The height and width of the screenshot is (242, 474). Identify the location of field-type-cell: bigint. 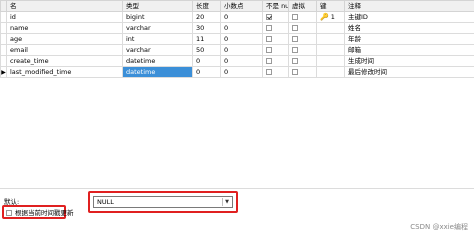
(157, 17).